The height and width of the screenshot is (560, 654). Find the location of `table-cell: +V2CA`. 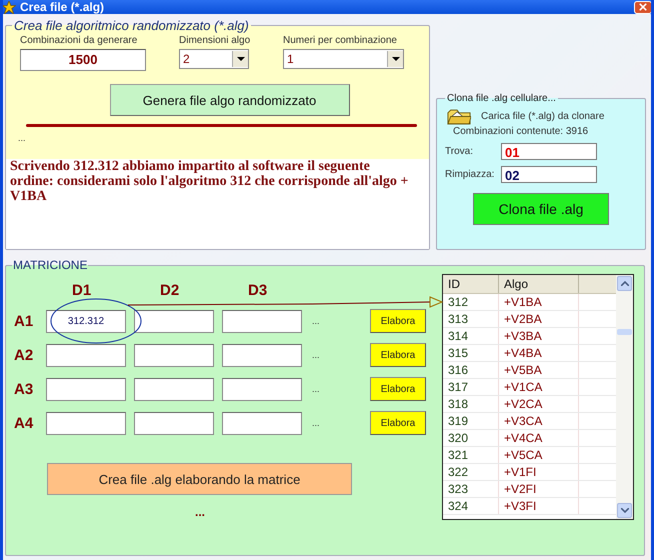

table-cell: +V2CA is located at coordinates (539, 404).